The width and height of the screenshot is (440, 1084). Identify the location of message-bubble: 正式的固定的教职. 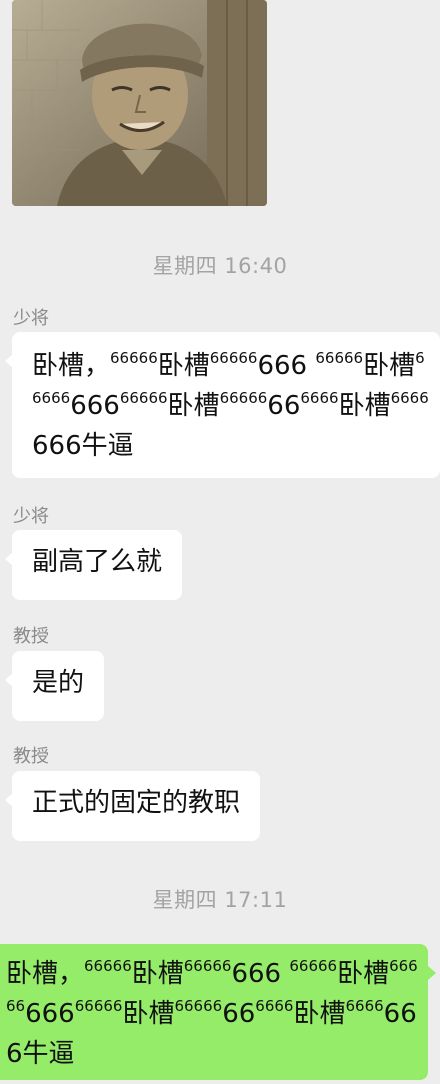
(133, 806).